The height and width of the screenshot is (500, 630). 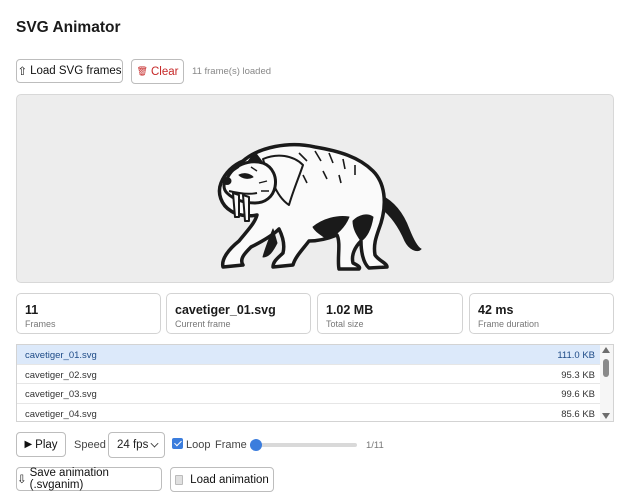 I want to click on frames-label: Frames, so click(x=40, y=324).